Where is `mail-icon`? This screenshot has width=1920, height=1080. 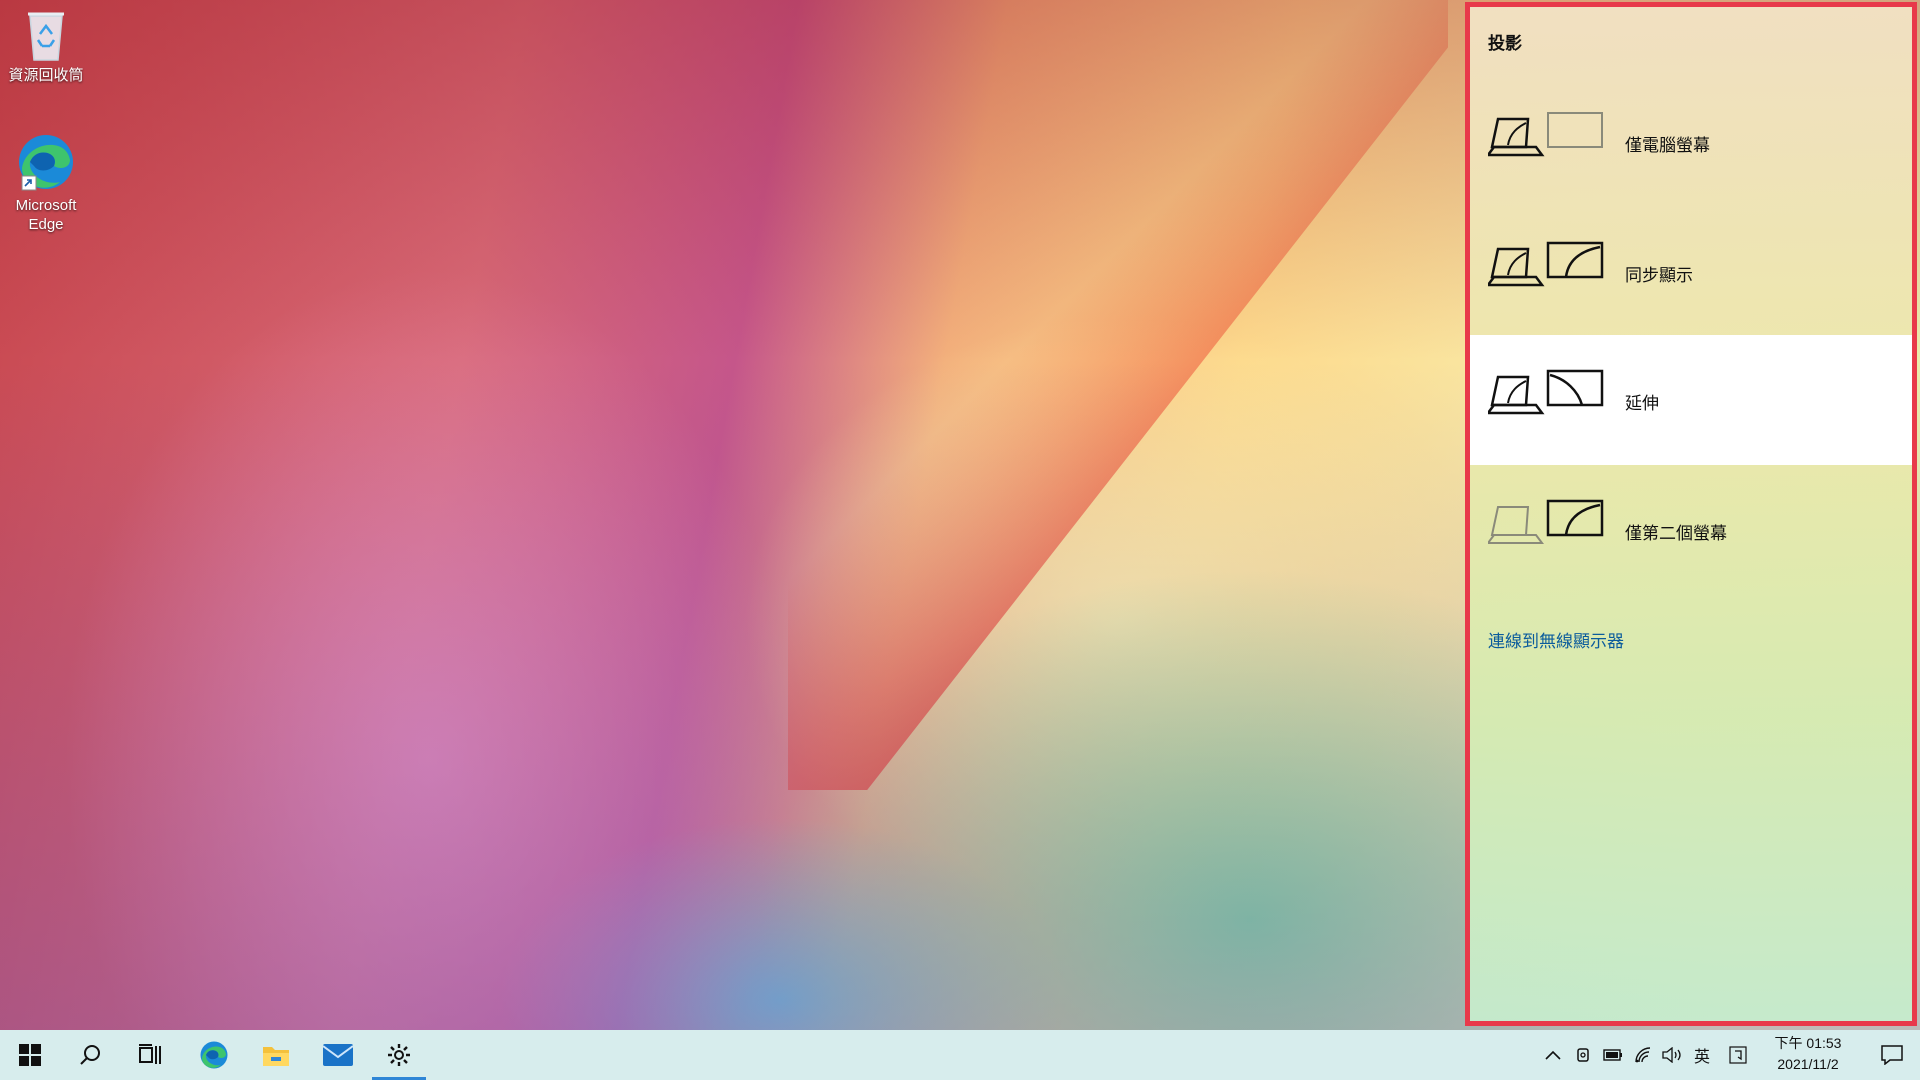
mail-icon is located at coordinates (338, 1055).